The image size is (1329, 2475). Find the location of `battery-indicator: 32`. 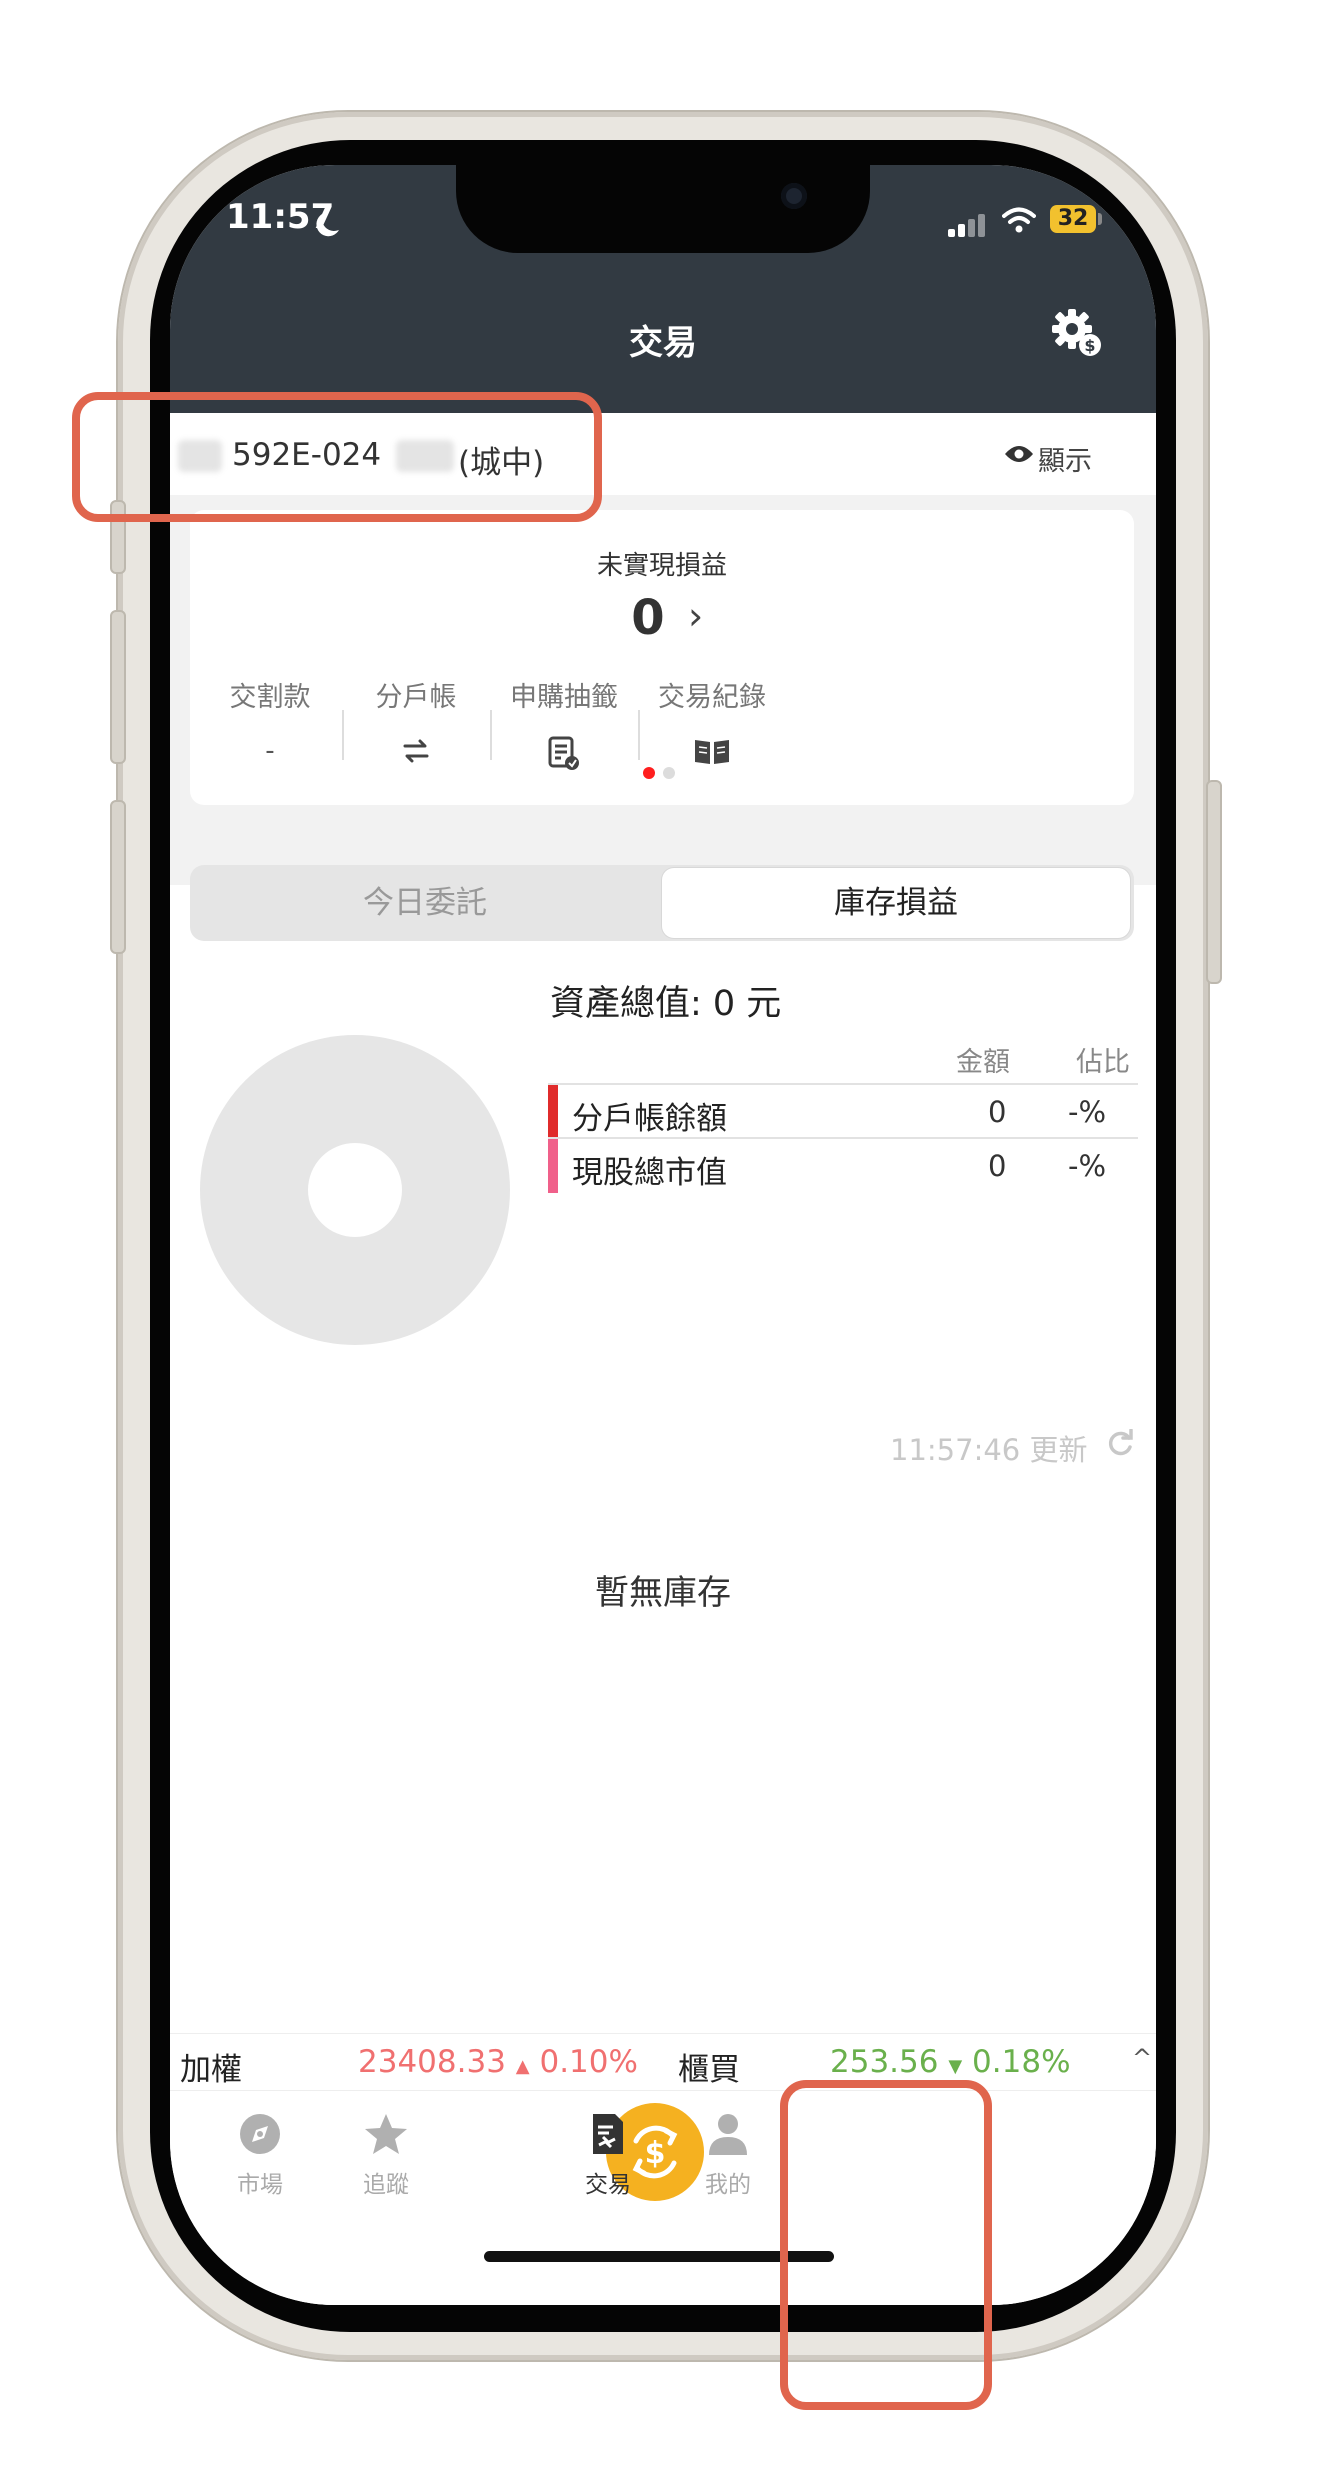

battery-indicator: 32 is located at coordinates (1073, 219).